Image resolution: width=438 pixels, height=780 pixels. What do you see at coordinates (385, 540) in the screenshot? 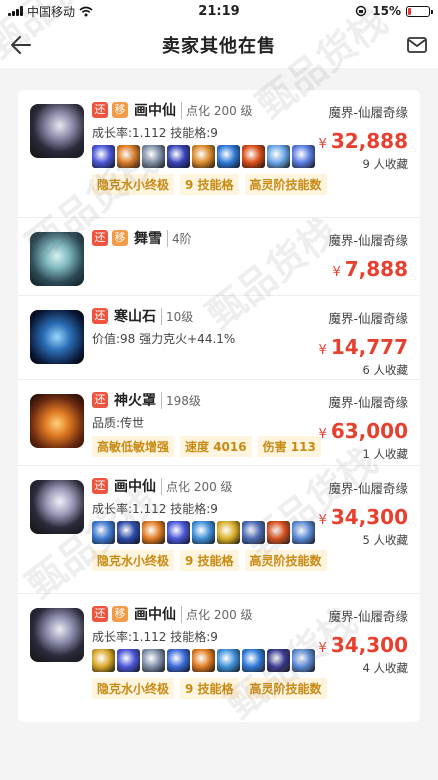
I see `favorite-count: 5 人收藏` at bounding box center [385, 540].